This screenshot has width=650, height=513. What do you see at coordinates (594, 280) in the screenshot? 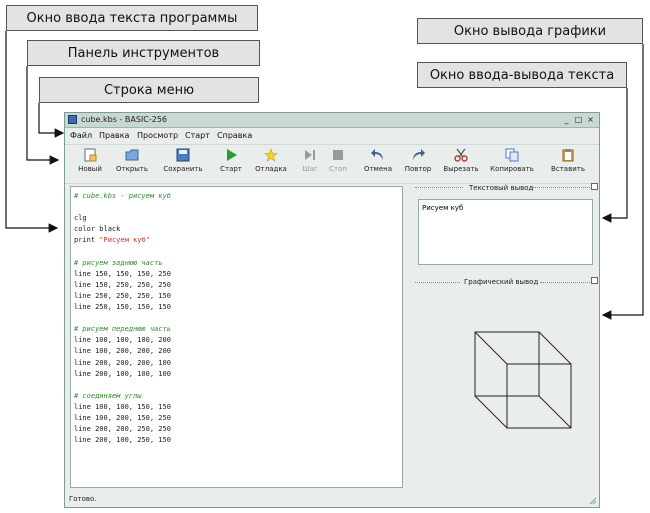
I see `graphics-output-float-button` at bounding box center [594, 280].